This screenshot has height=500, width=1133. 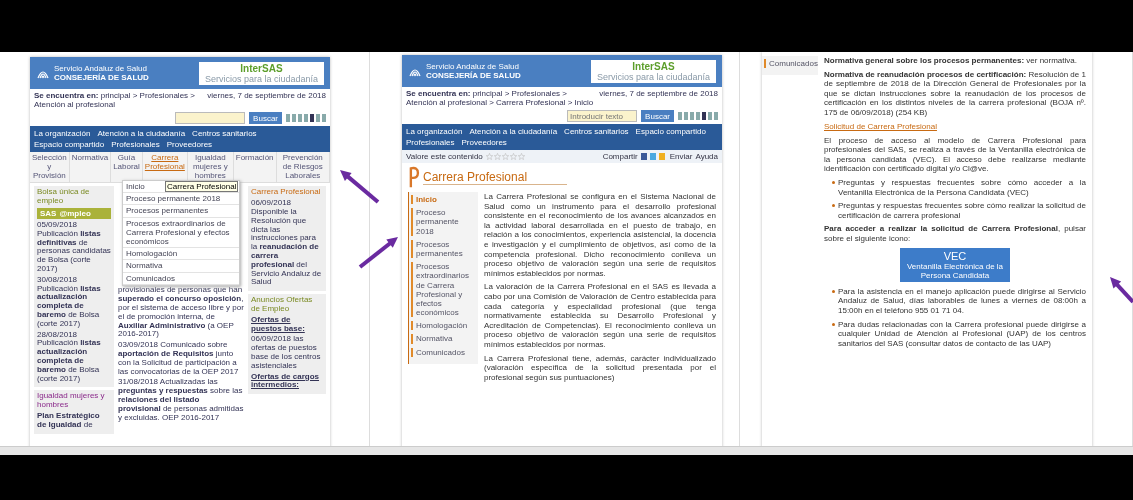 I want to click on news-item: Ofertas de cargos intermedios:, so click(x=286, y=381).